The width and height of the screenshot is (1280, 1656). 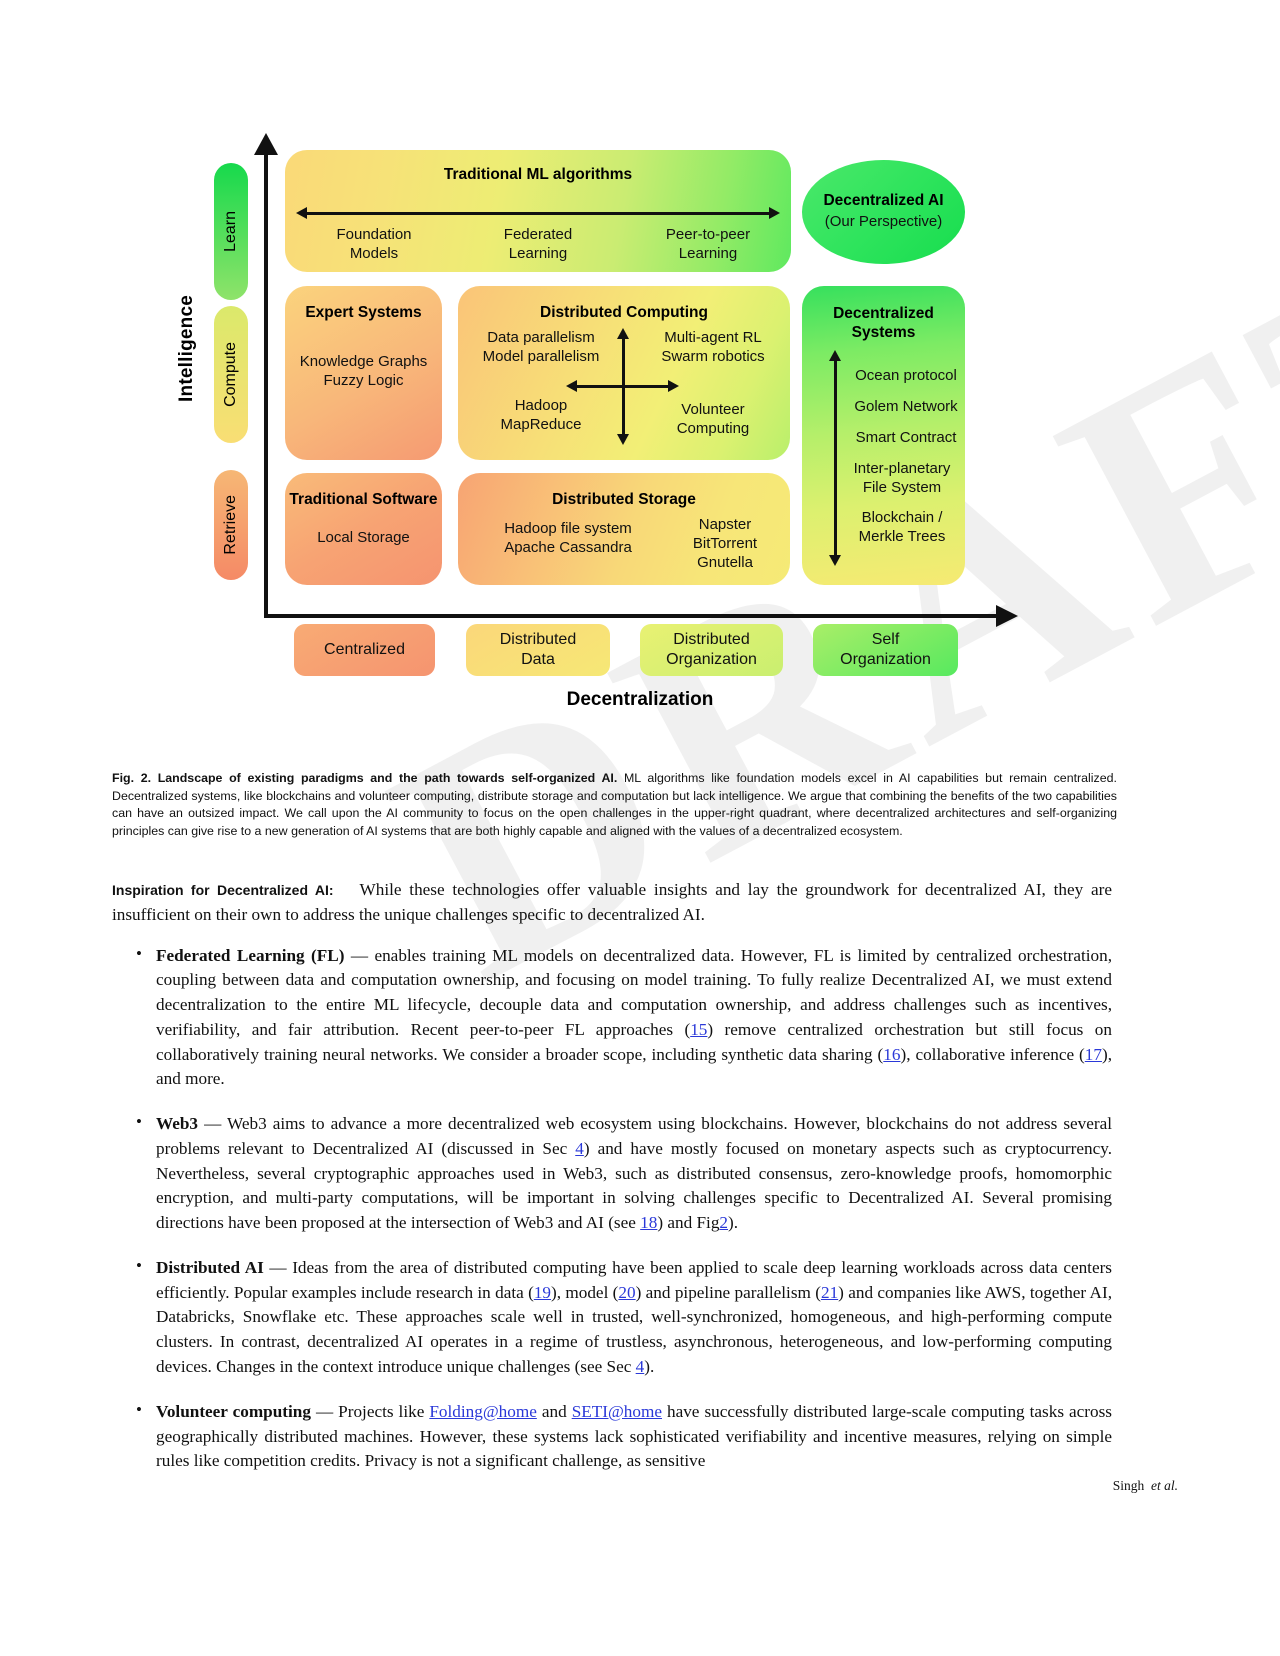 I want to click on reference-link-20: 20, so click(x=626, y=1292).